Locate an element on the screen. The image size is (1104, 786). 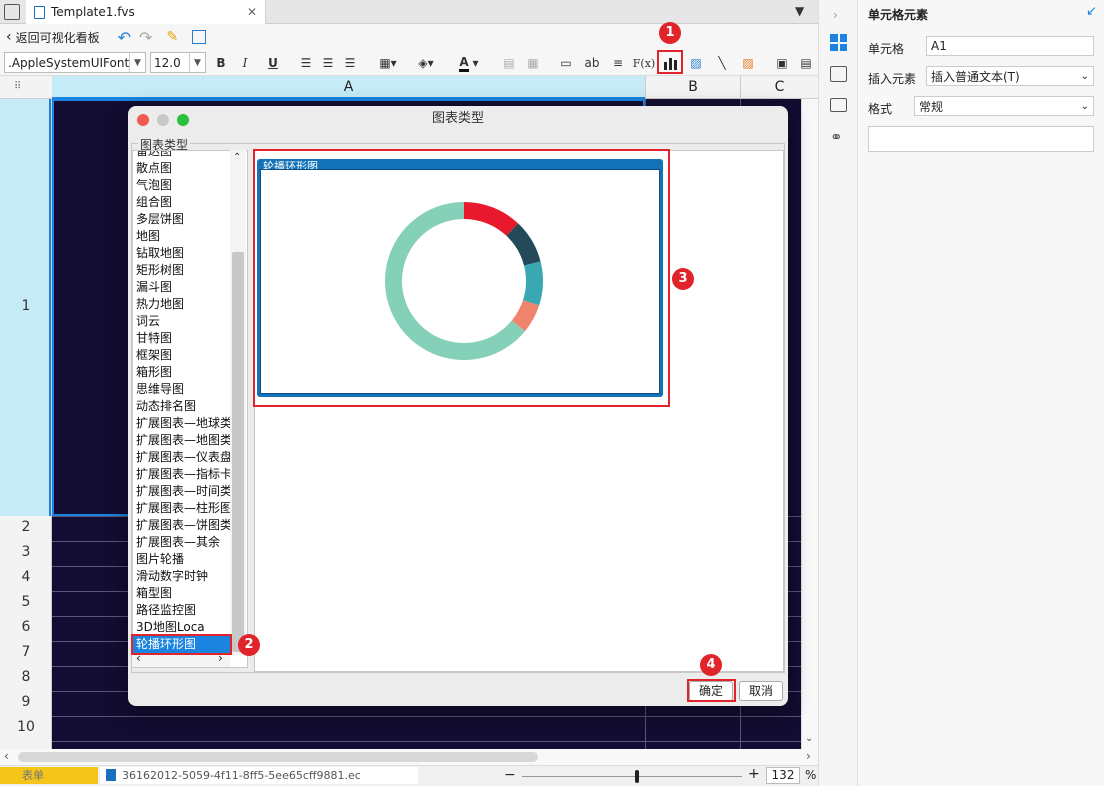
chart-type-list-item: 热力地图 is located at coordinates (183, 304).